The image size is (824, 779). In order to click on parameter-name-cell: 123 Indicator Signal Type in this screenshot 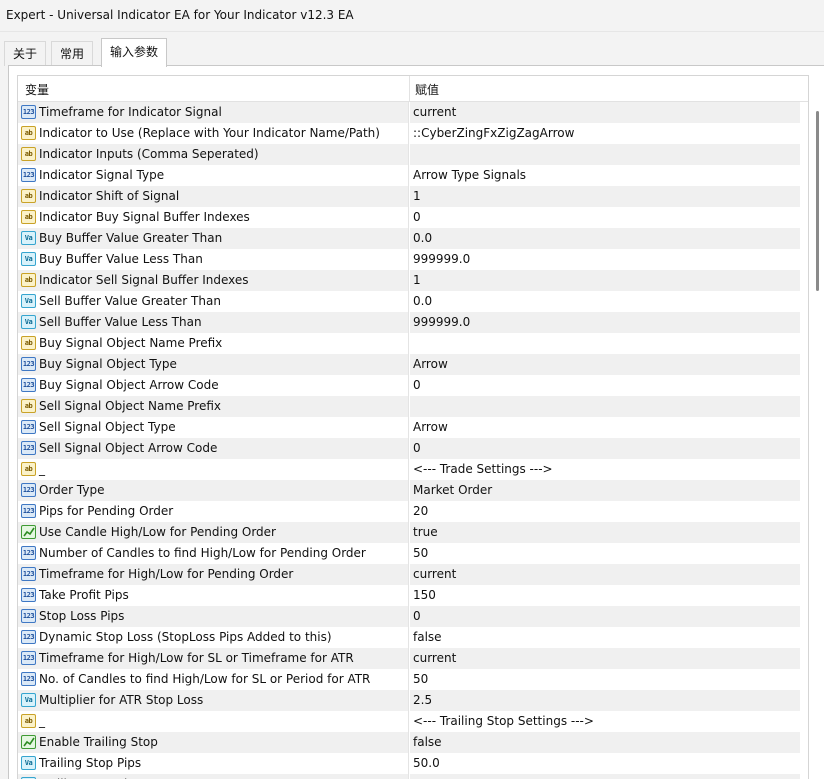, I will do `click(213, 175)`.